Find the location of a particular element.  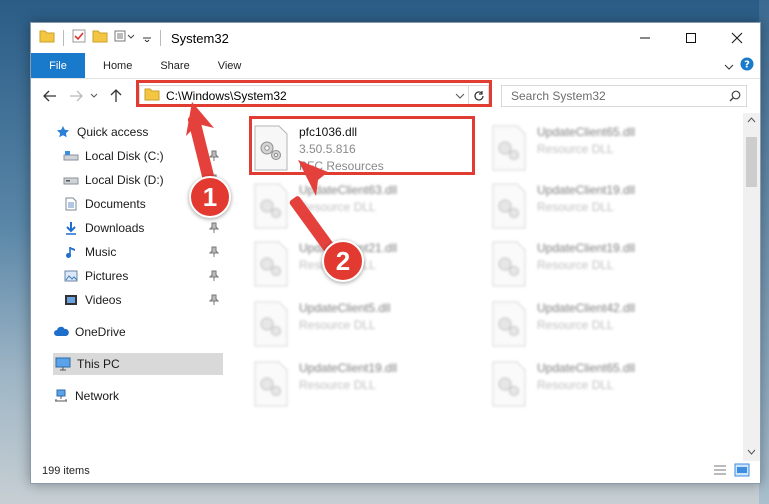

properties-icon is located at coordinates (79, 38).